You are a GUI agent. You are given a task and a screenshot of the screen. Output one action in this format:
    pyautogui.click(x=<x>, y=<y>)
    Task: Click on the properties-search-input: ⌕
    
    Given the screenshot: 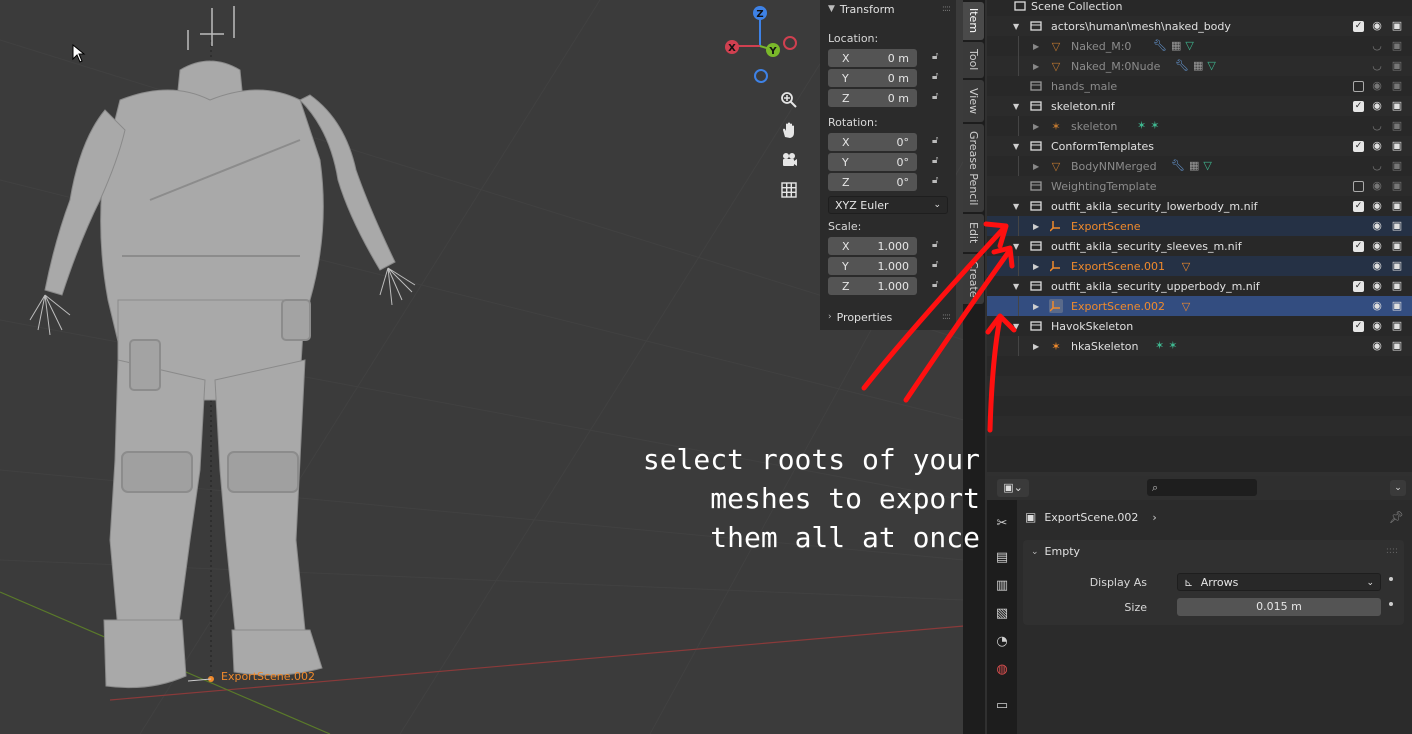 What is the action you would take?
    pyautogui.click(x=1202, y=487)
    